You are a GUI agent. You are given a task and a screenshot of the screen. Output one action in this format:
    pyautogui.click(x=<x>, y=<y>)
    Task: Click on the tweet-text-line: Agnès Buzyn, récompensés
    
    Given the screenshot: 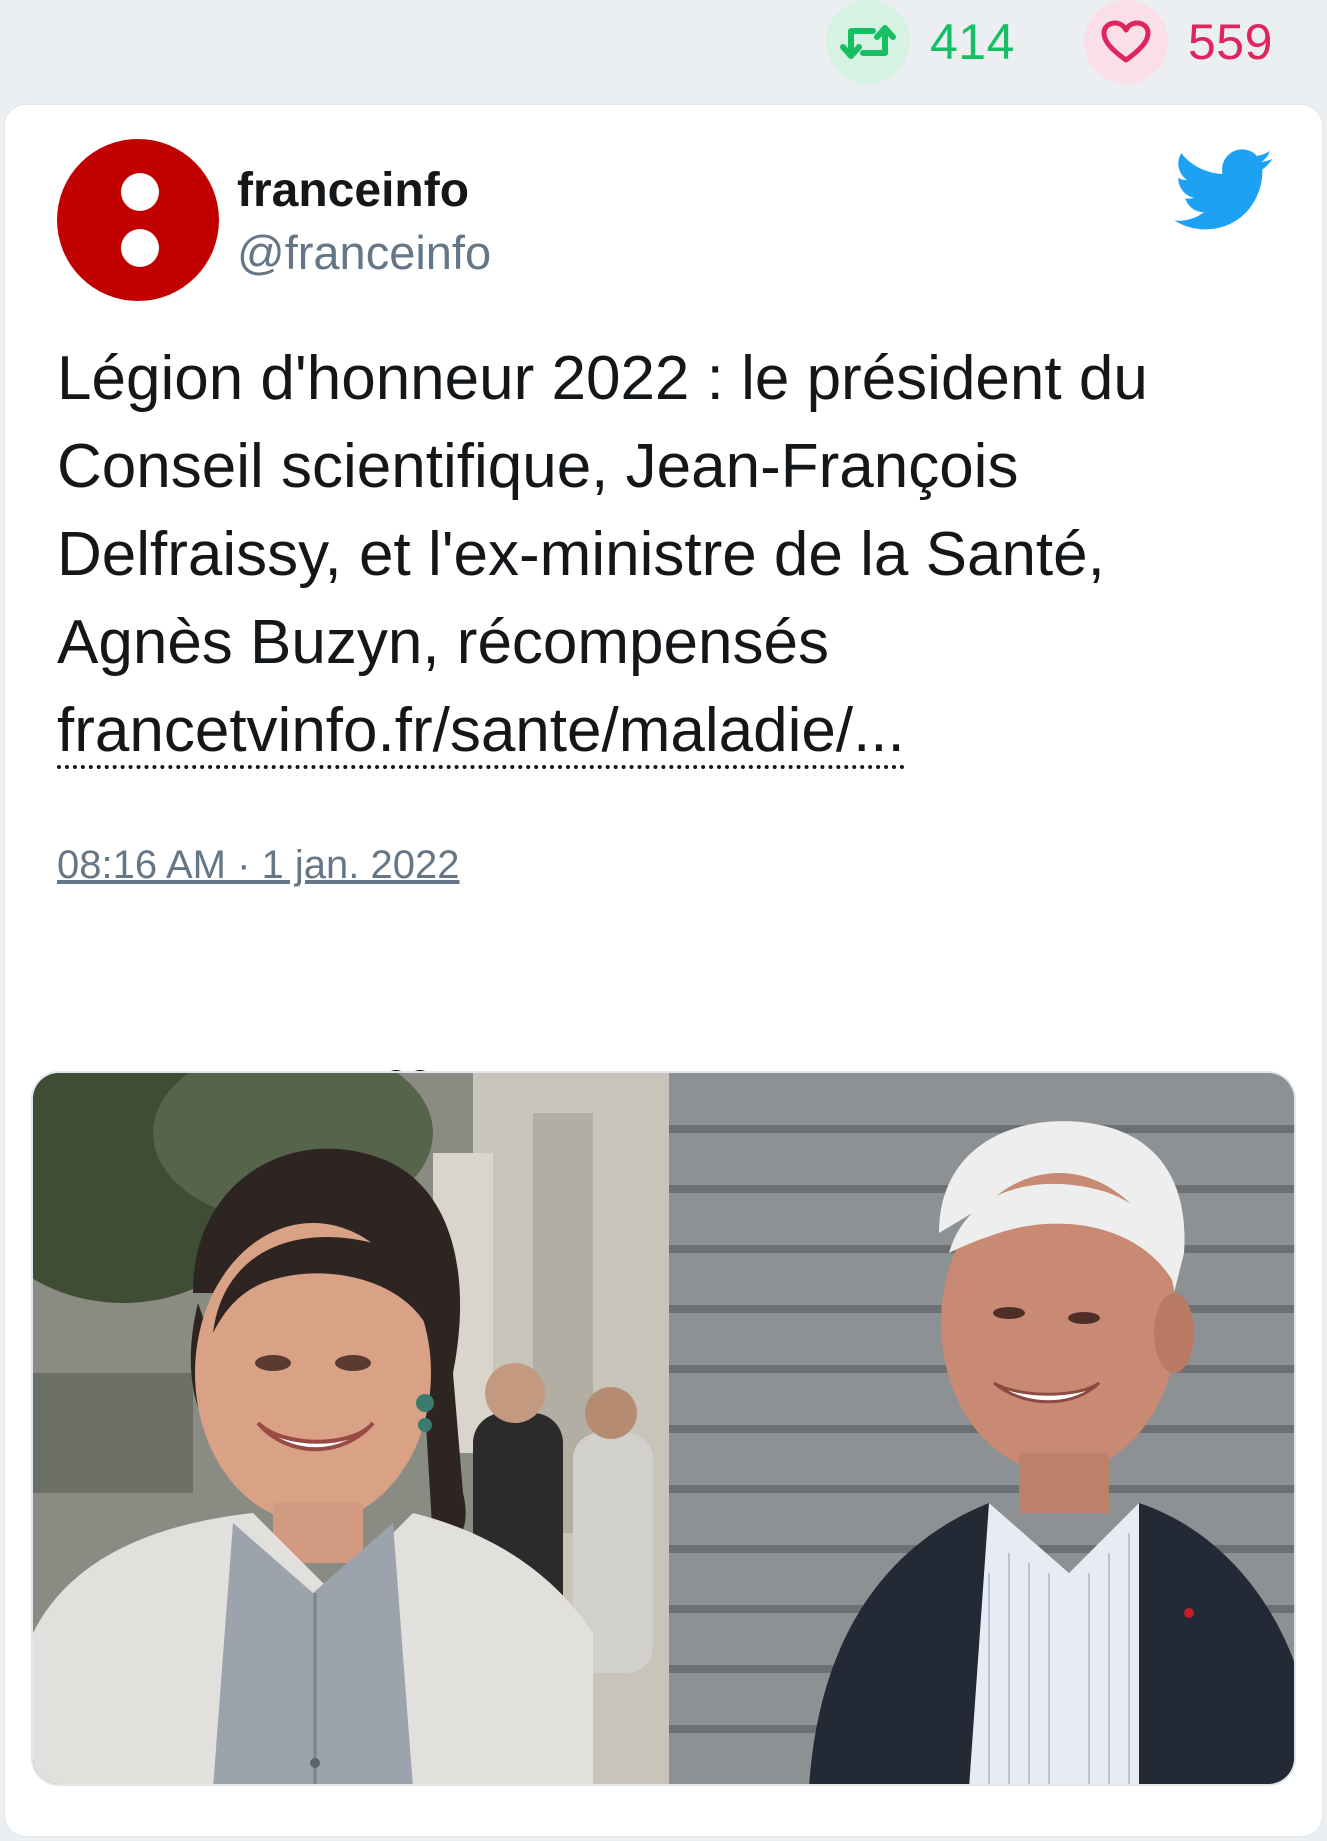 What is the action you would take?
    pyautogui.click(x=443, y=642)
    